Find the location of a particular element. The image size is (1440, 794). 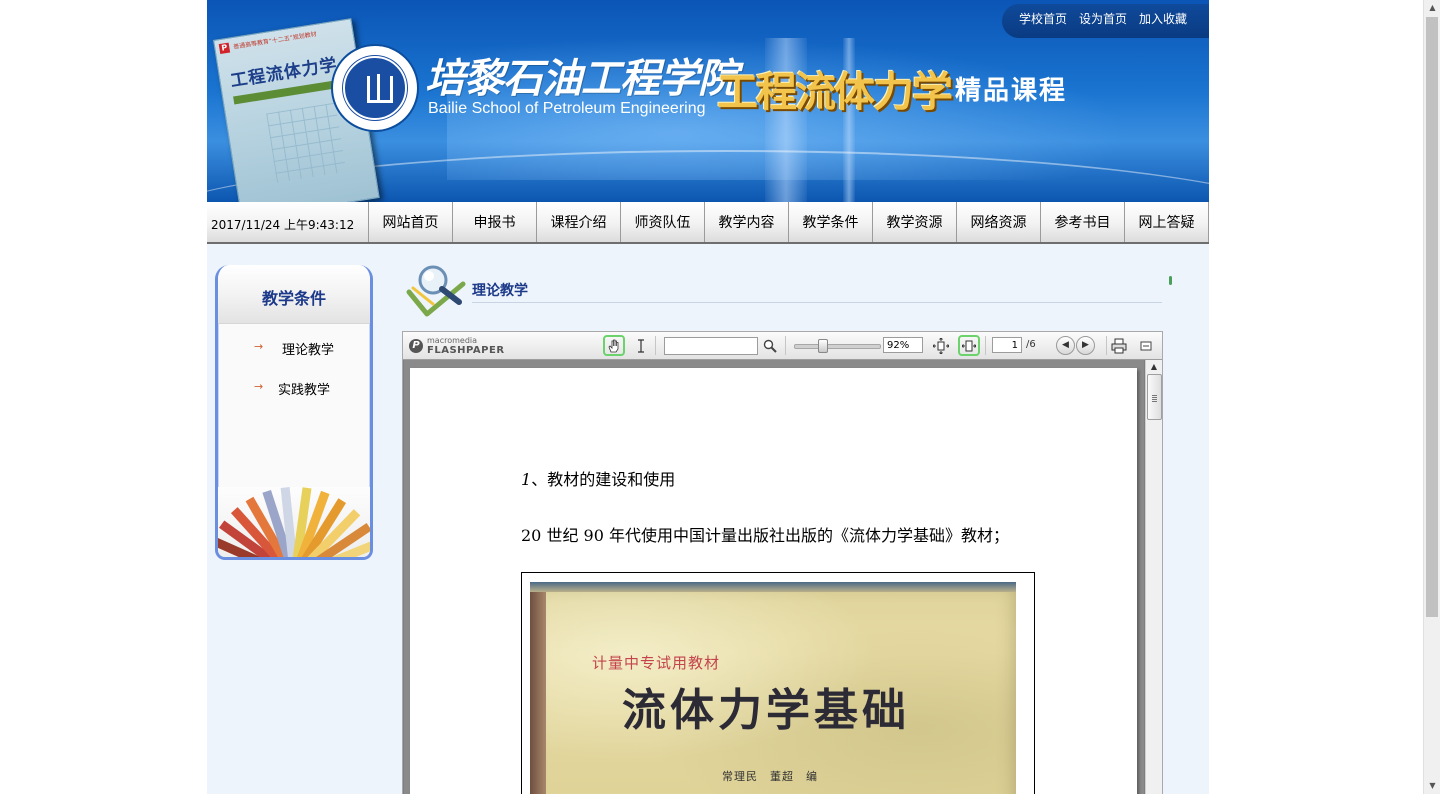

doc-paragraph: 20 世纪 90 年代使用中国计量出版社出版的《流体力学基础》教材； is located at coordinates (765, 535).